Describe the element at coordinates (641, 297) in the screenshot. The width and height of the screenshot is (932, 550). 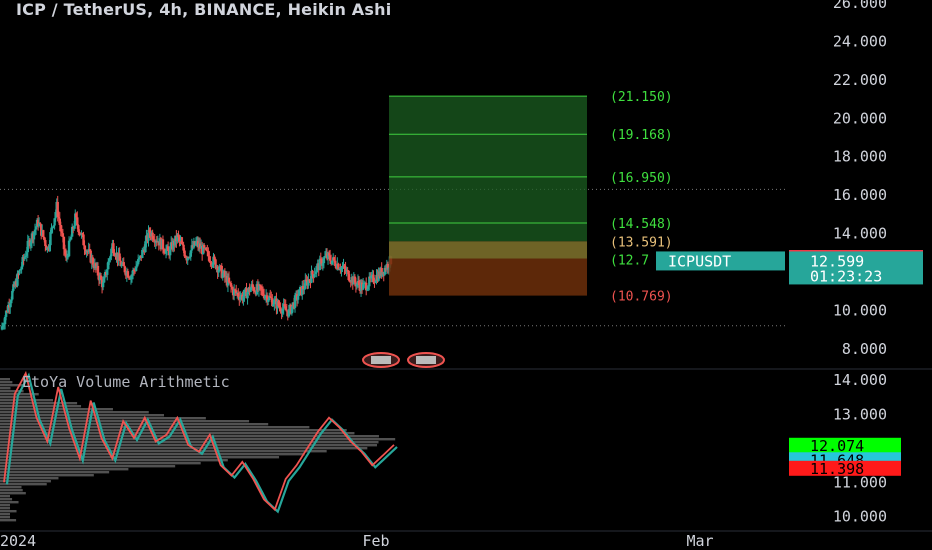
I see `stop-label: (10.769)` at that location.